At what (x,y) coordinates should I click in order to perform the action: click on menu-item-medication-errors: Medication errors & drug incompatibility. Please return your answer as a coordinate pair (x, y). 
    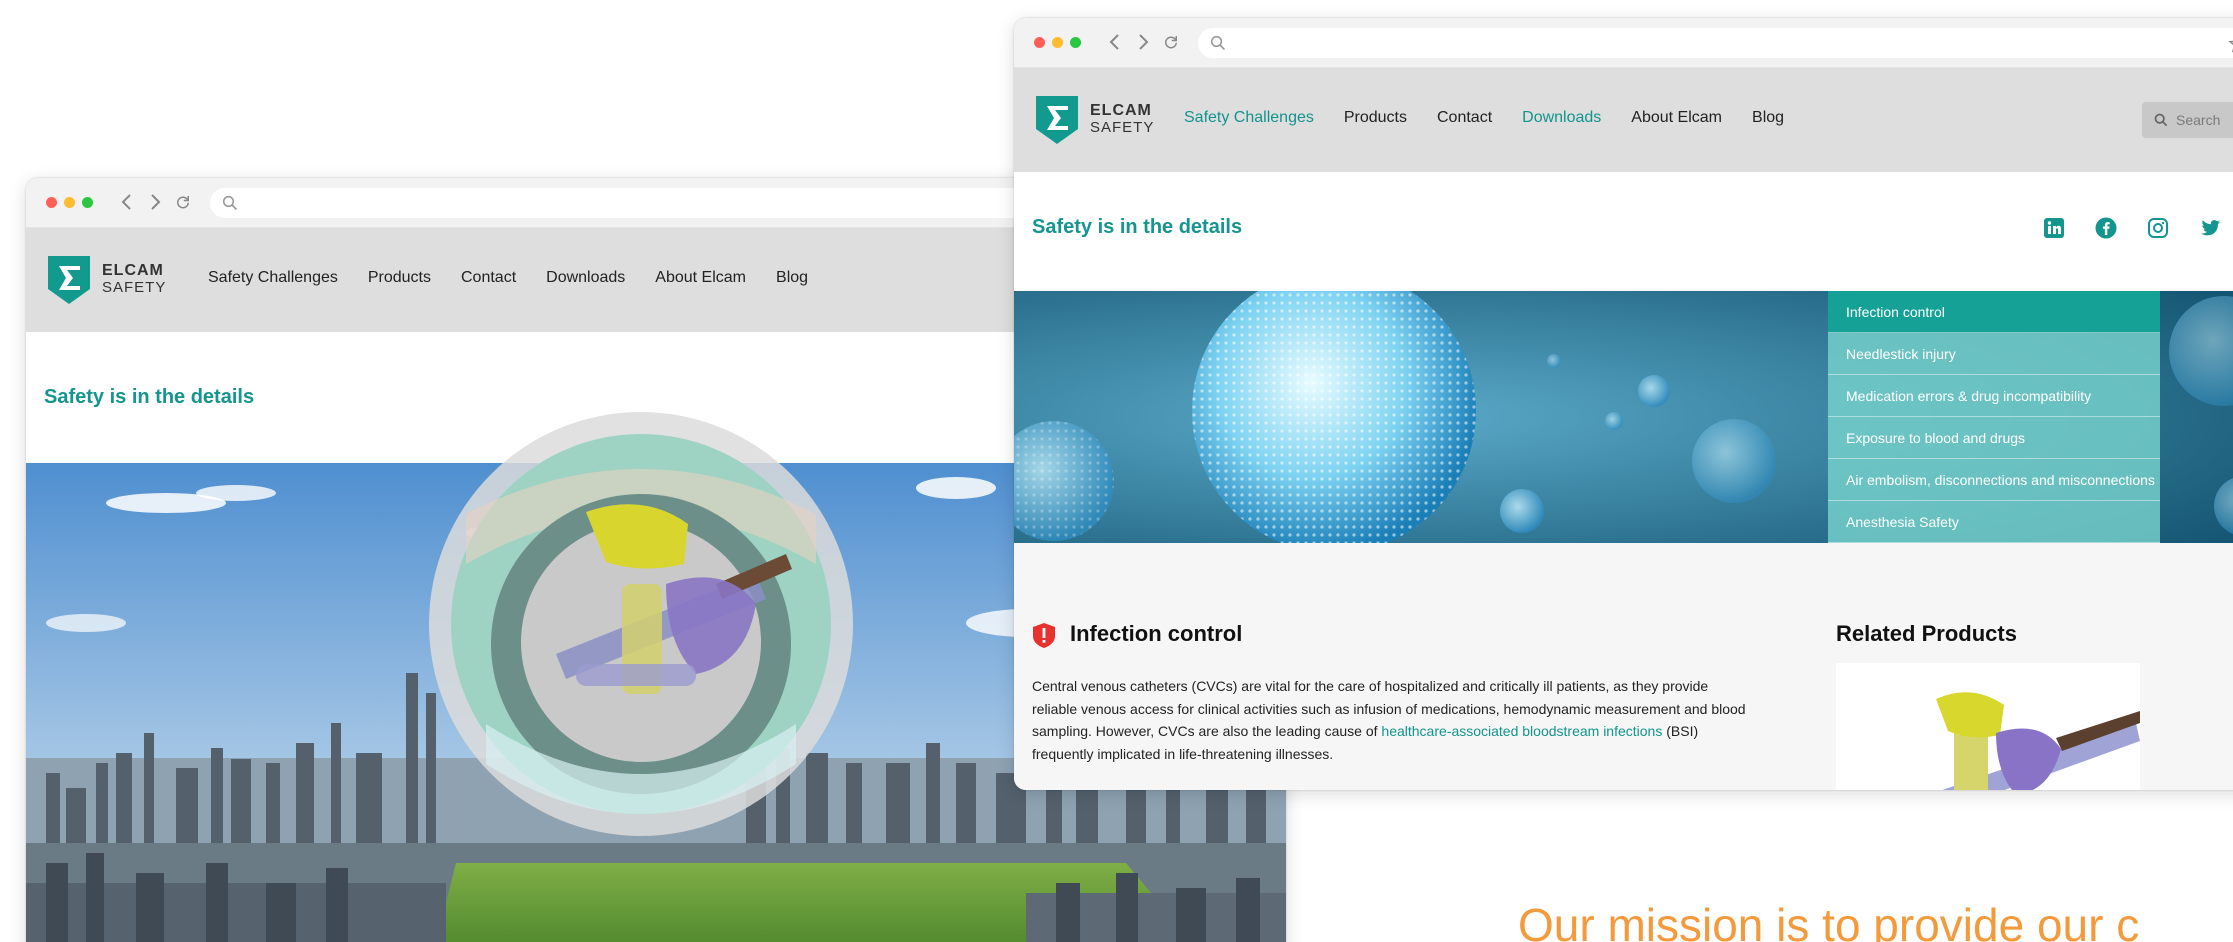
    Looking at the image, I should click on (1994, 396).